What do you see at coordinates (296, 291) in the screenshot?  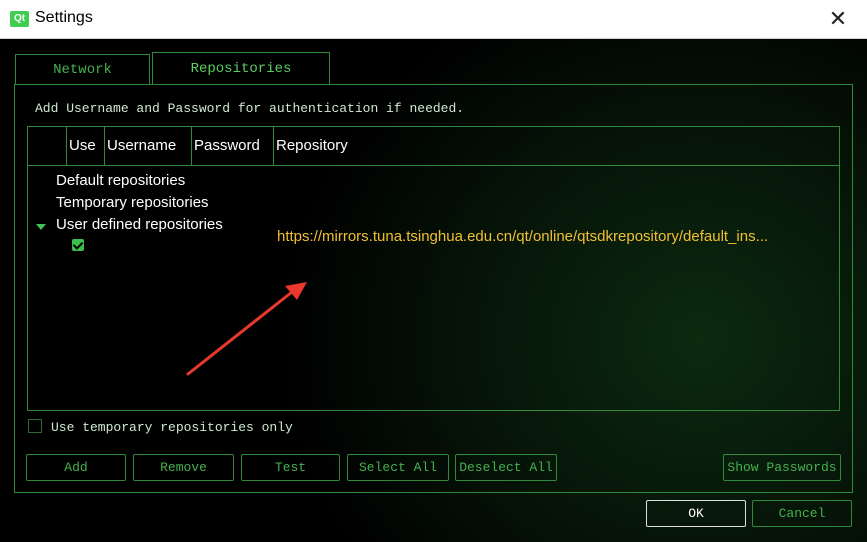 I see `arrow-head` at bounding box center [296, 291].